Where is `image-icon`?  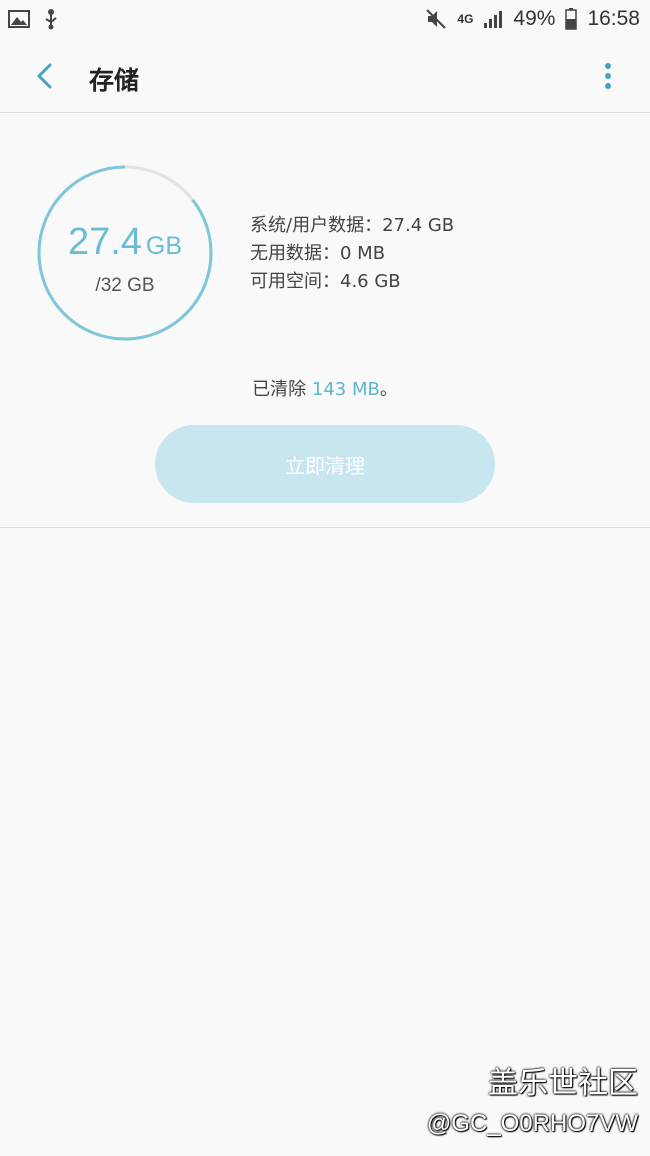 image-icon is located at coordinates (19, 19).